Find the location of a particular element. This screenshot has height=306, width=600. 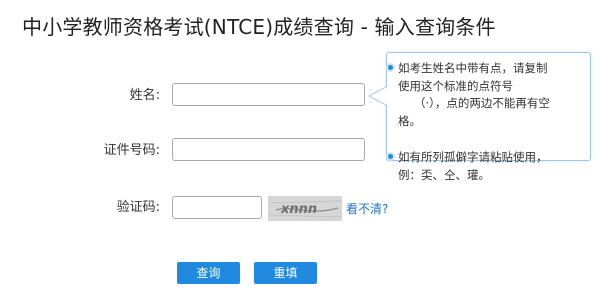

captcha-image: xnnn is located at coordinates (305, 208).